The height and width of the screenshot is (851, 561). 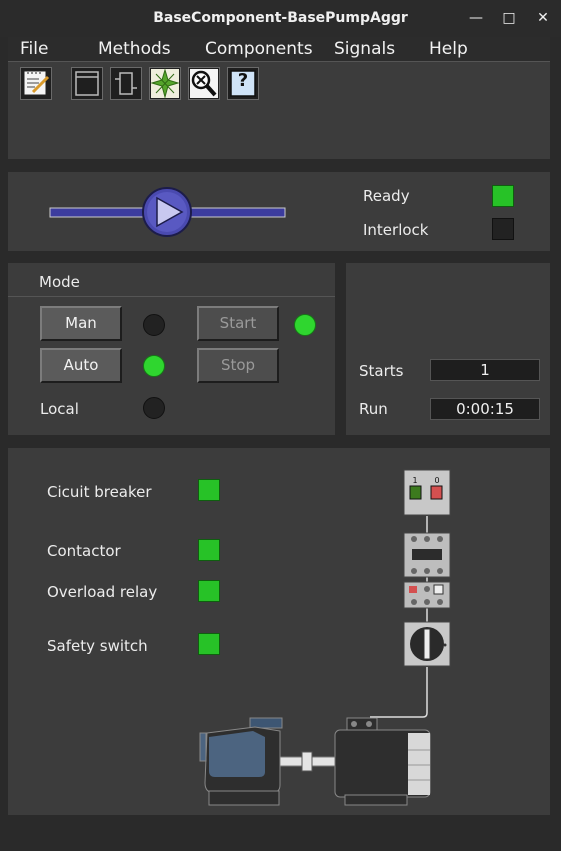 What do you see at coordinates (427, 492) in the screenshot?
I see `circuit-breaker-icon` at bounding box center [427, 492].